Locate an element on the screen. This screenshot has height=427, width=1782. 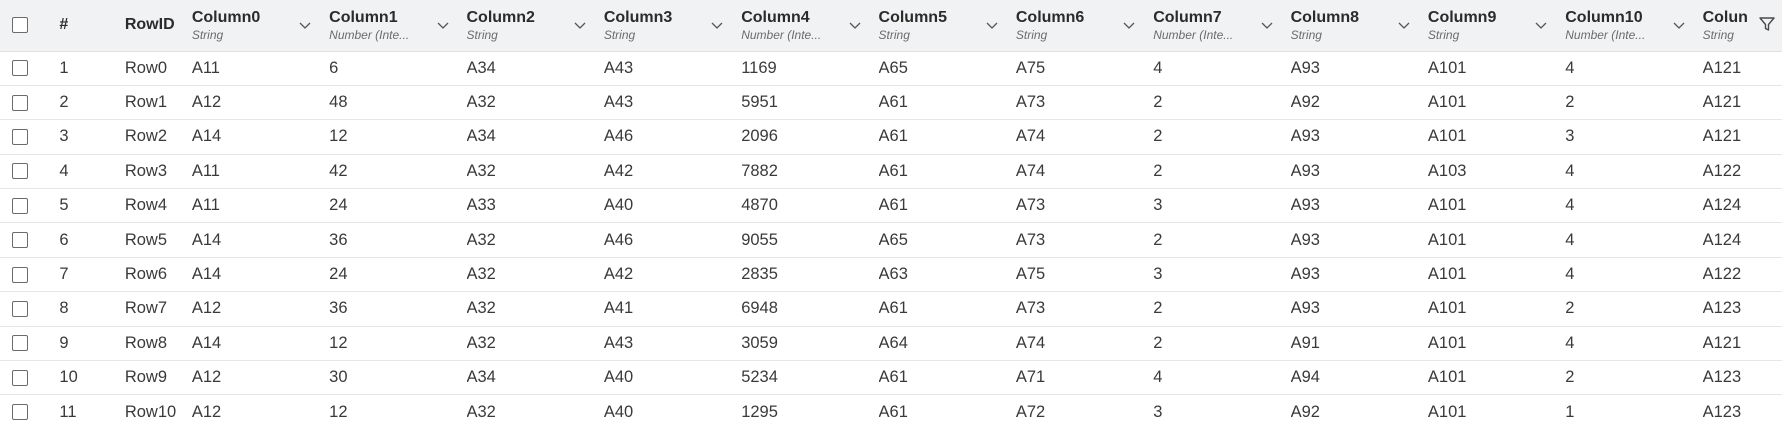
select-all-checkbox is located at coordinates (20, 25).